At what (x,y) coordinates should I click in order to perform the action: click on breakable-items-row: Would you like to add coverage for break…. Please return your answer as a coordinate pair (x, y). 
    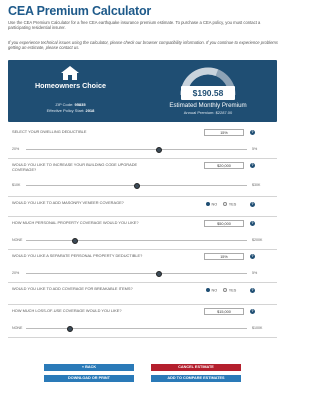
    Looking at the image, I should click on (142, 294).